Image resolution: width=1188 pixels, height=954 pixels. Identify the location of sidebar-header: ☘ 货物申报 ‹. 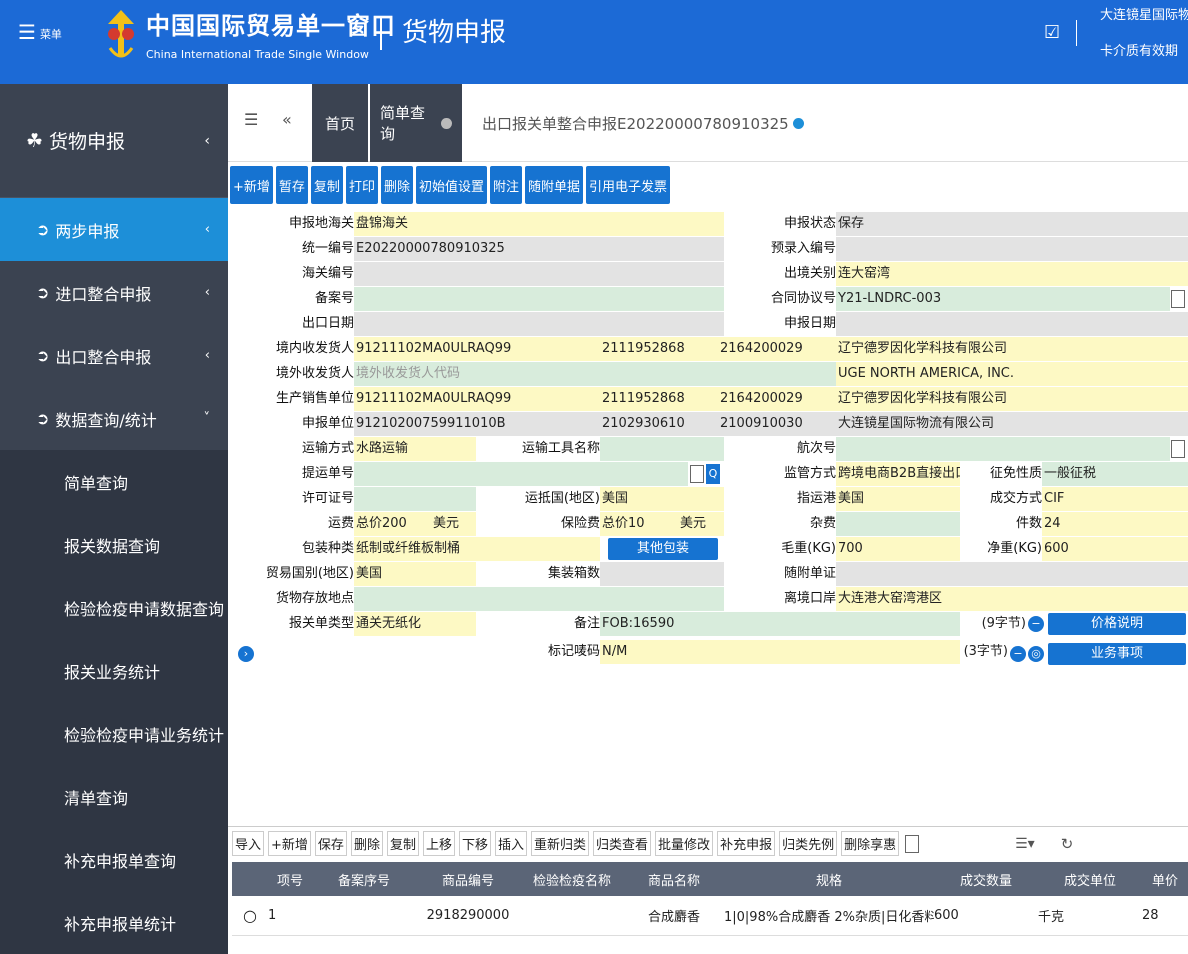
(114, 141).